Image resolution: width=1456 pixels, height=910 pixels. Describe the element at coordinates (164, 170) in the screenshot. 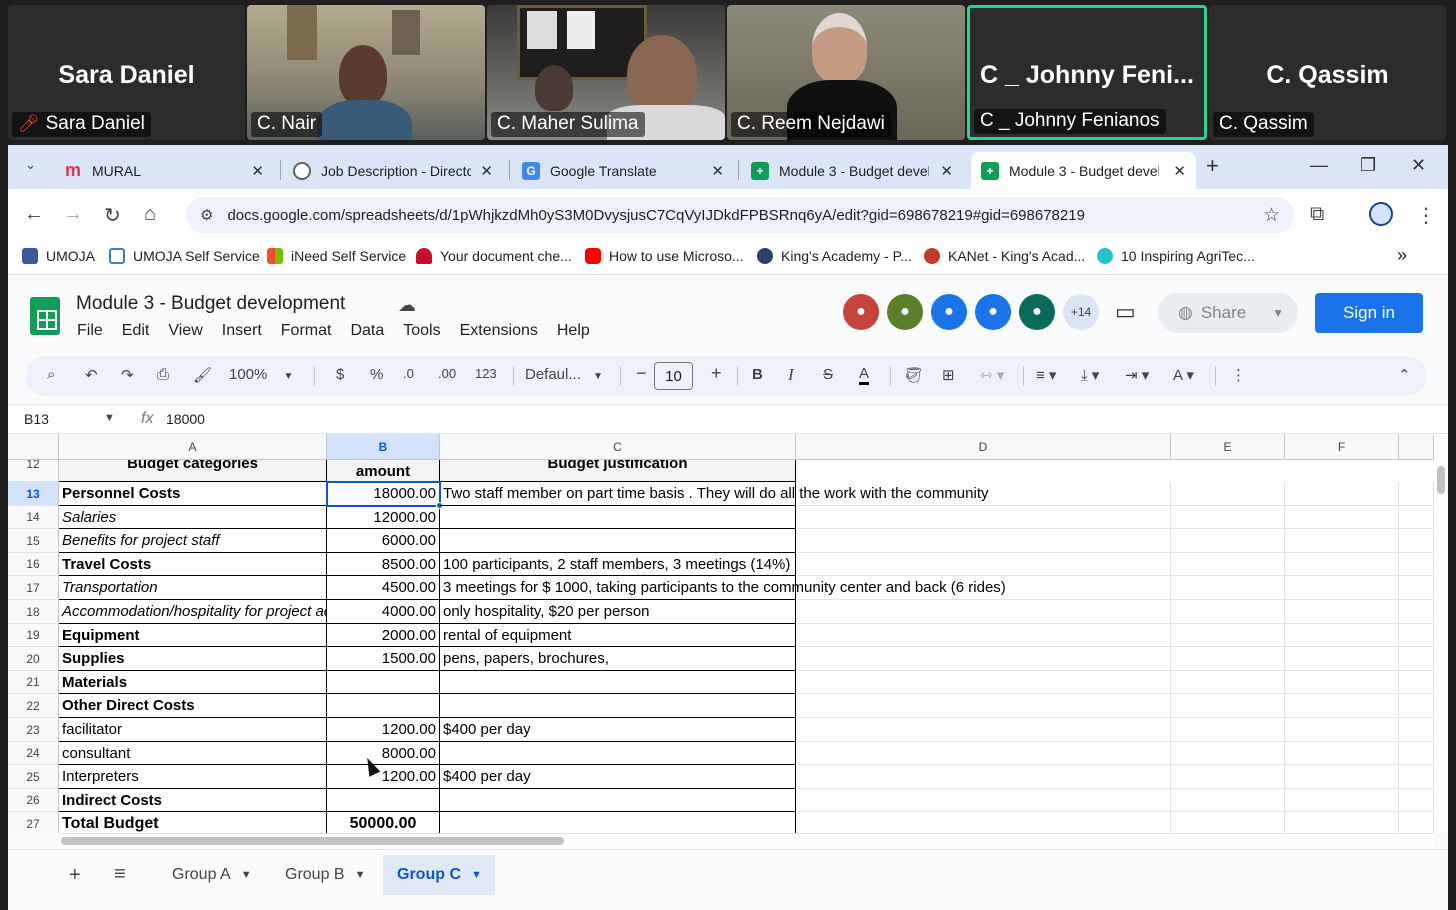

I see `tab-mural: m MURAL ✕` at that location.